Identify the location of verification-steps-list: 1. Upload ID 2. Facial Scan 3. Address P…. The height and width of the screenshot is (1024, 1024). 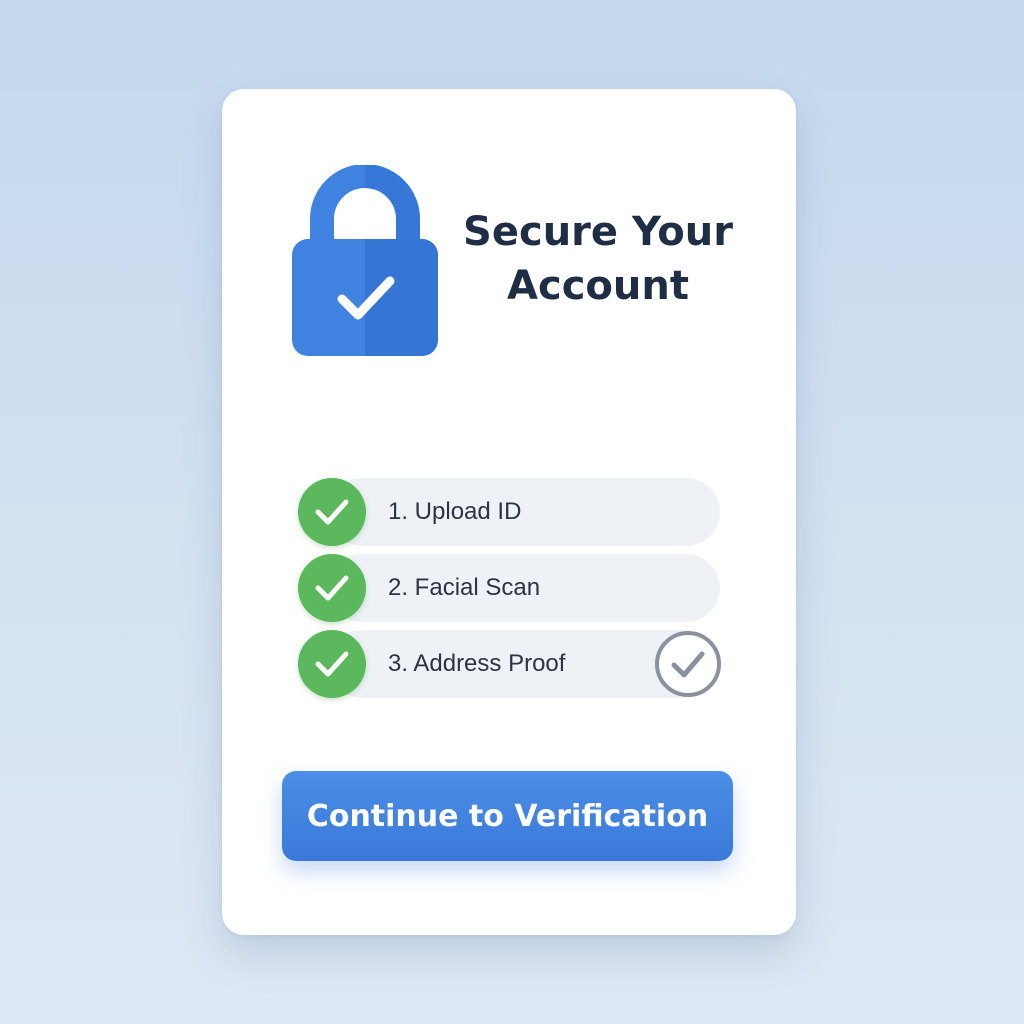
(510, 592).